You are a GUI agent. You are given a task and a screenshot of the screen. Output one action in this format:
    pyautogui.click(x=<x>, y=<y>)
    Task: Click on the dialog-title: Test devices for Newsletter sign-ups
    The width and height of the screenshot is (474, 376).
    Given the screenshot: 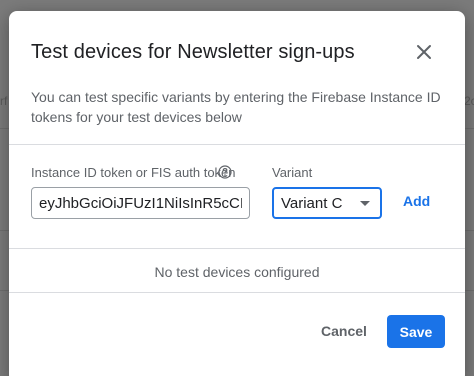 What is the action you would take?
    pyautogui.click(x=193, y=52)
    